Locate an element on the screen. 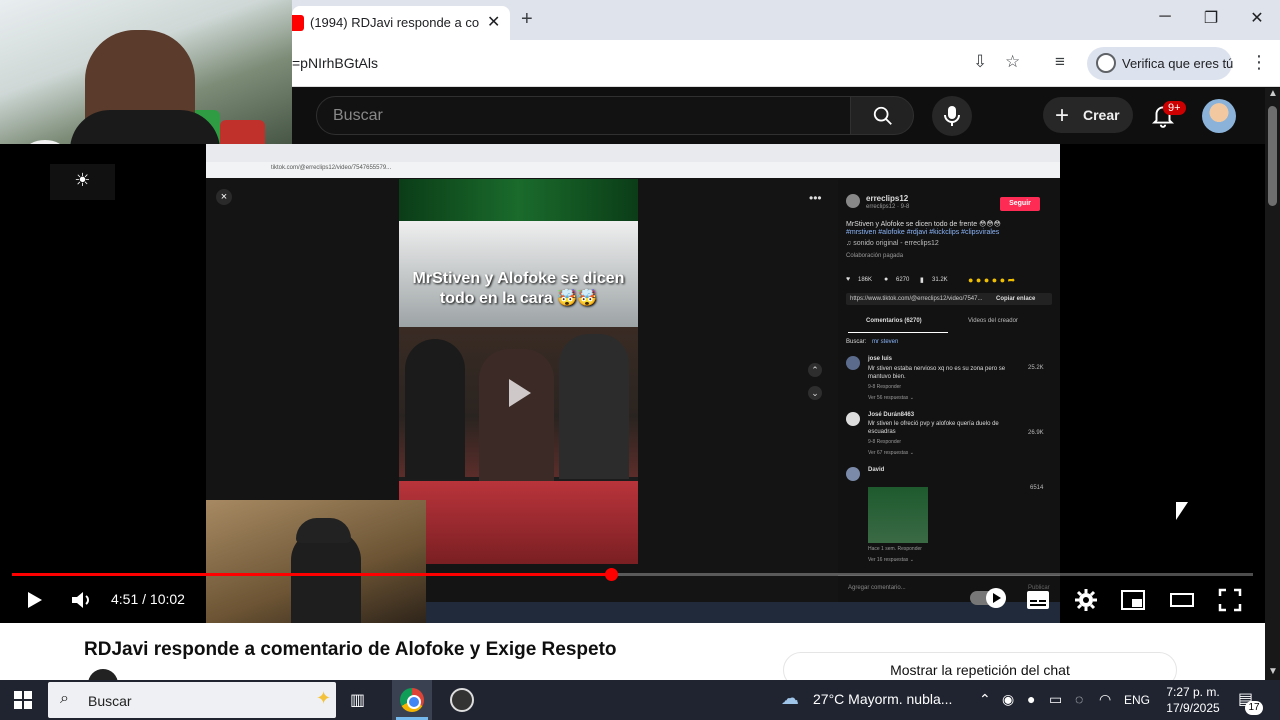 The width and height of the screenshot is (1280, 720). address-bar: =pNIrhBGtAls is located at coordinates (335, 63).